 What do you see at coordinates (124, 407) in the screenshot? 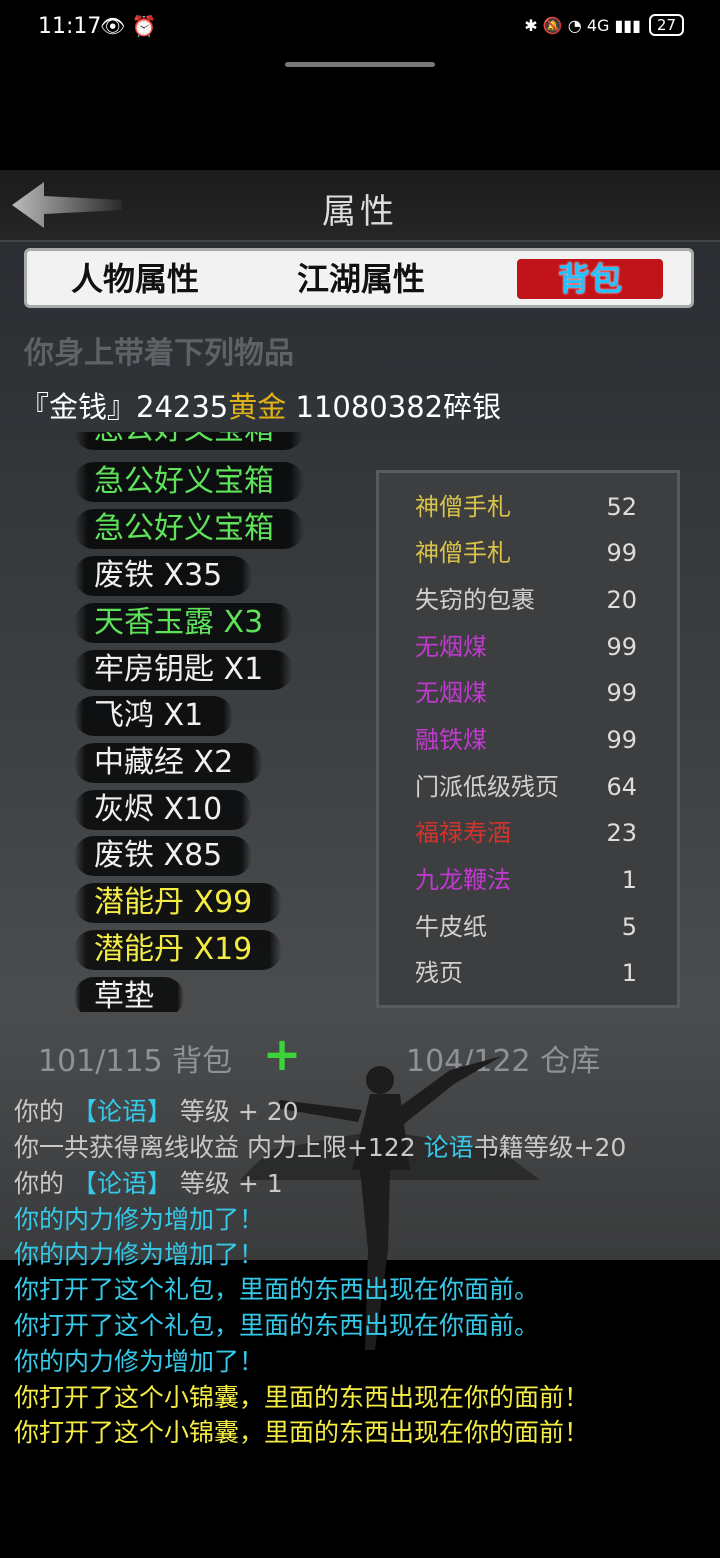
I see `money-prefix: 『金钱』24235` at bounding box center [124, 407].